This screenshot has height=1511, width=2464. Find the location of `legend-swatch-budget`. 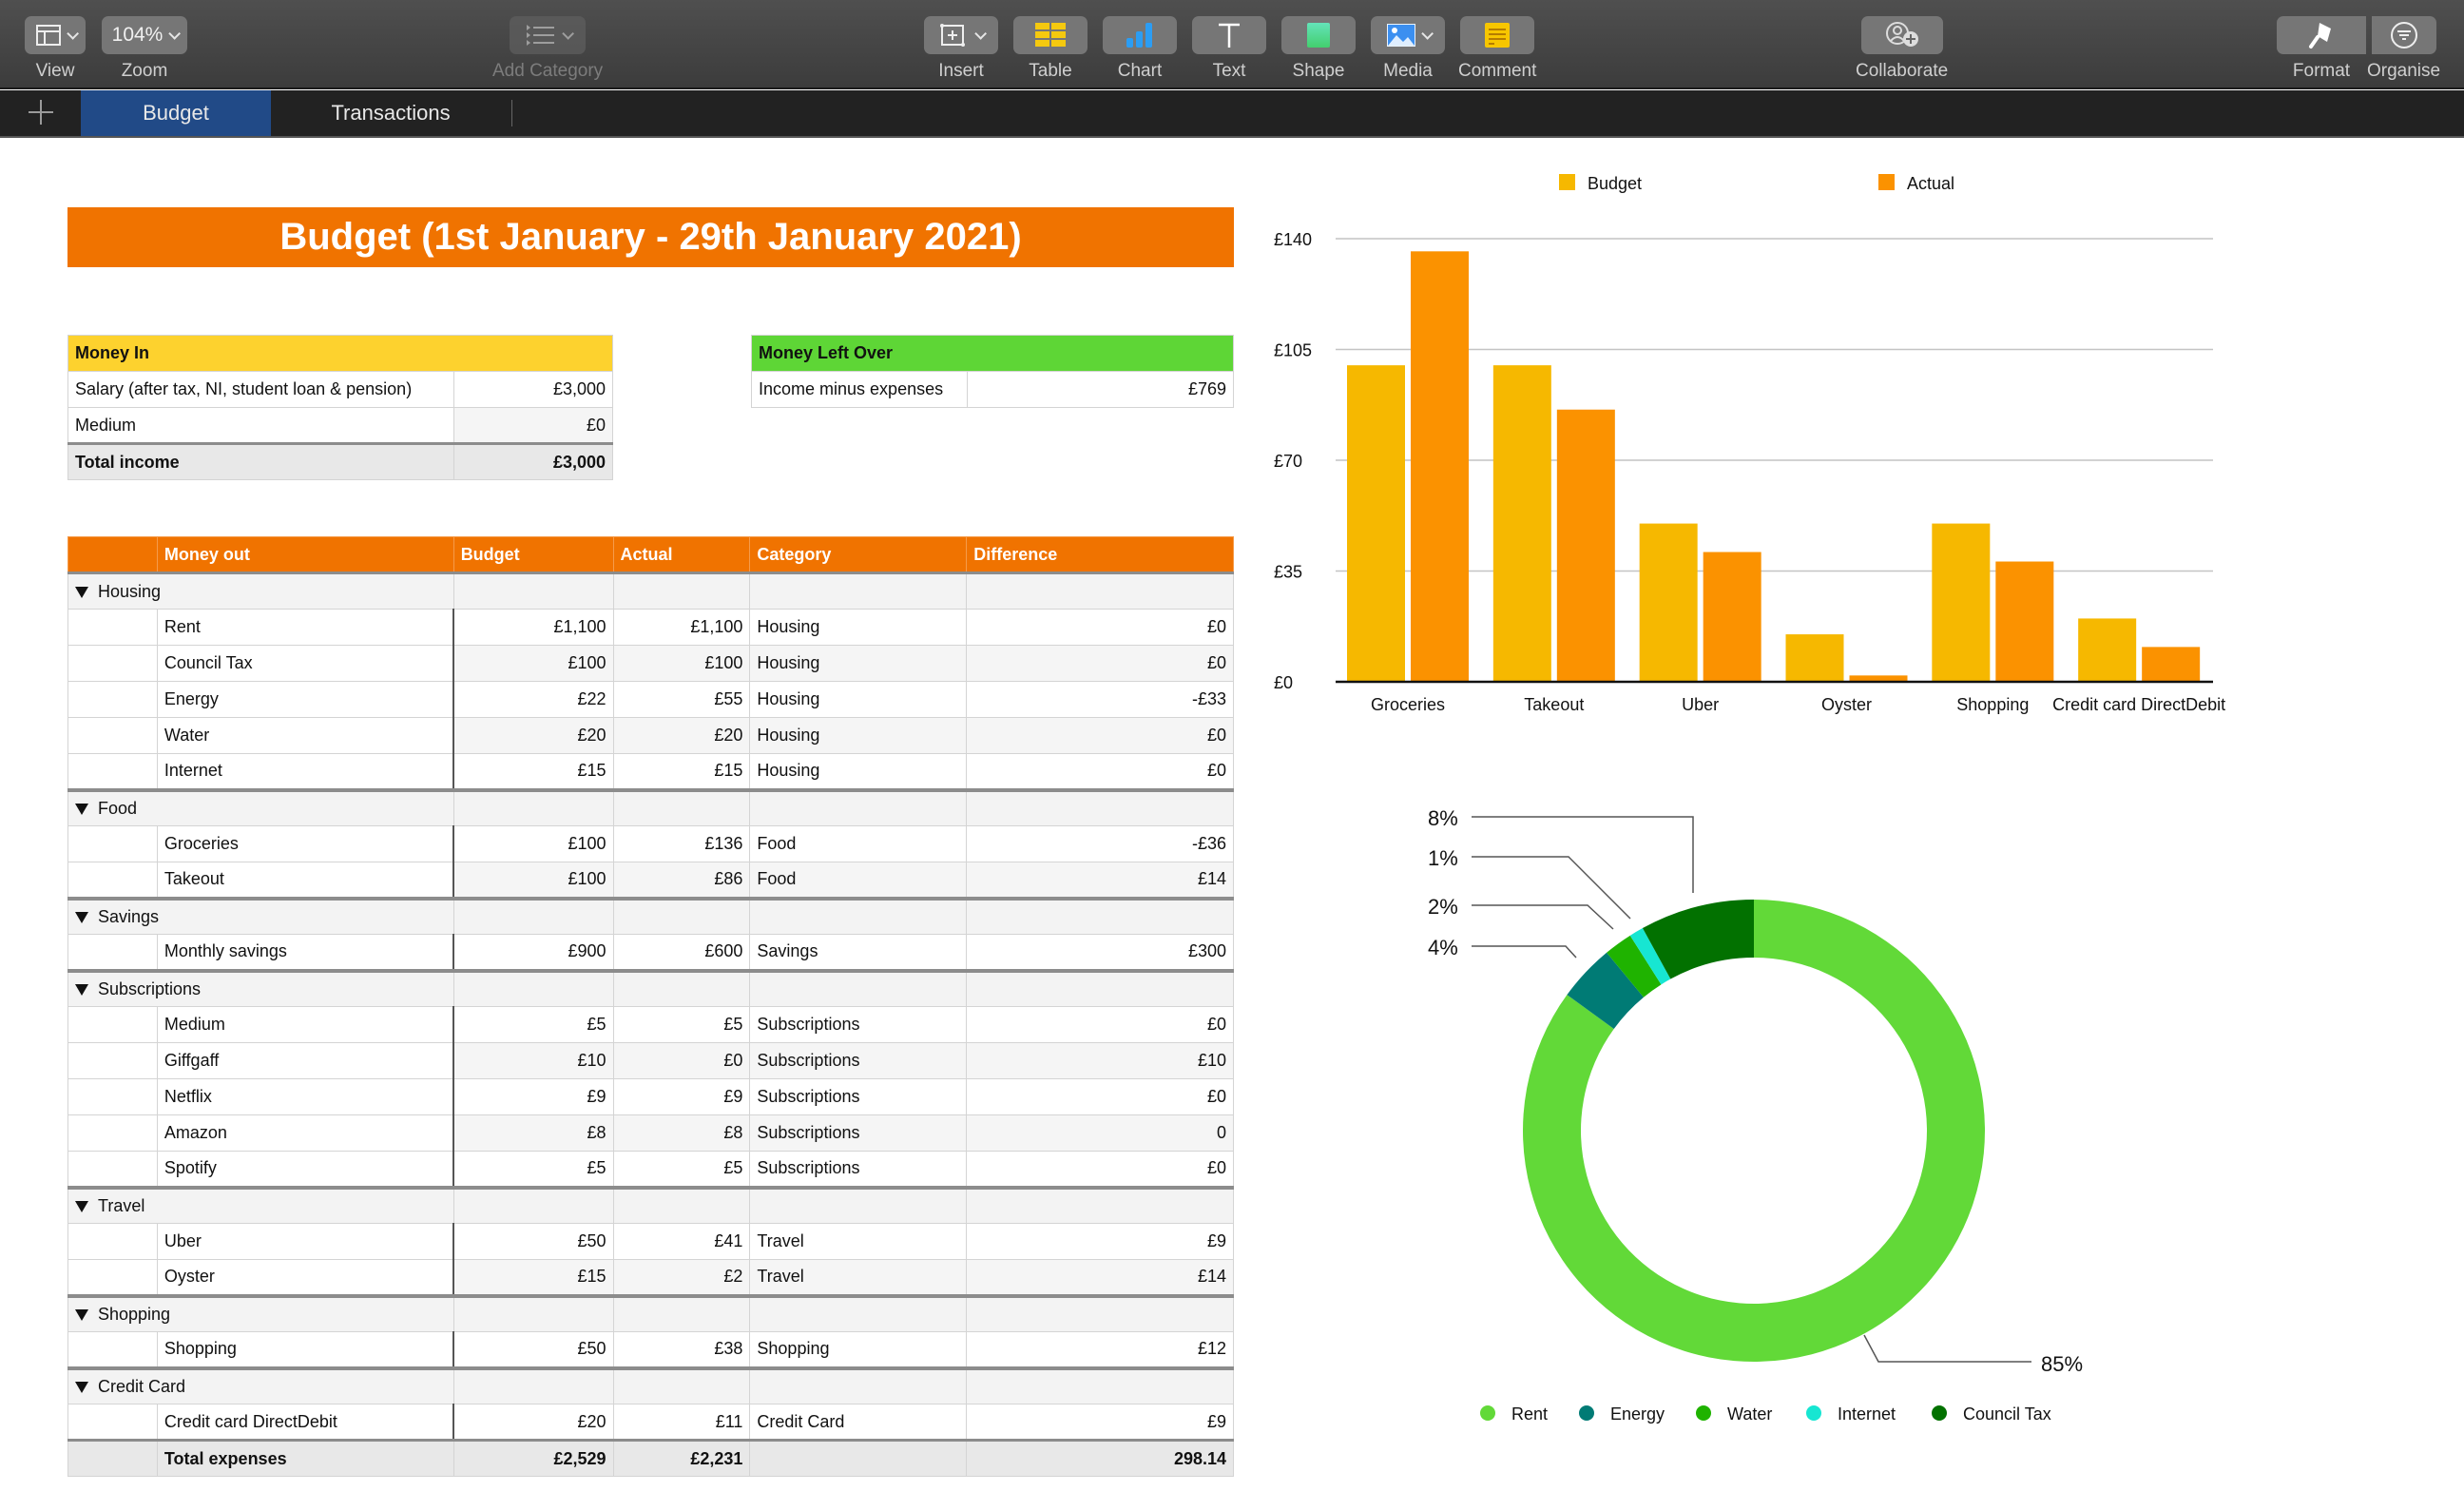

legend-swatch-budget is located at coordinates (1567, 182).